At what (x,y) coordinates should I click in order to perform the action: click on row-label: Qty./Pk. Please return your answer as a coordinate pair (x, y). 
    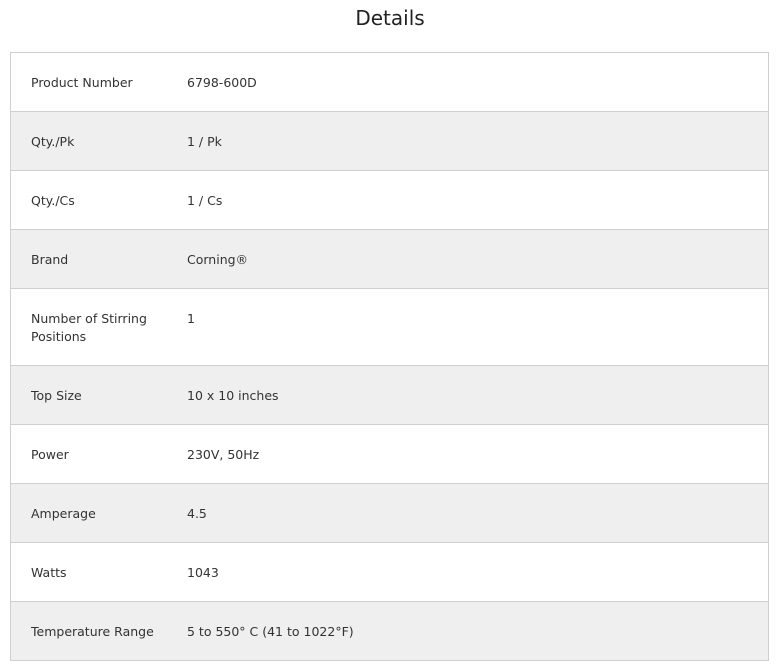
    Looking at the image, I should click on (53, 141).